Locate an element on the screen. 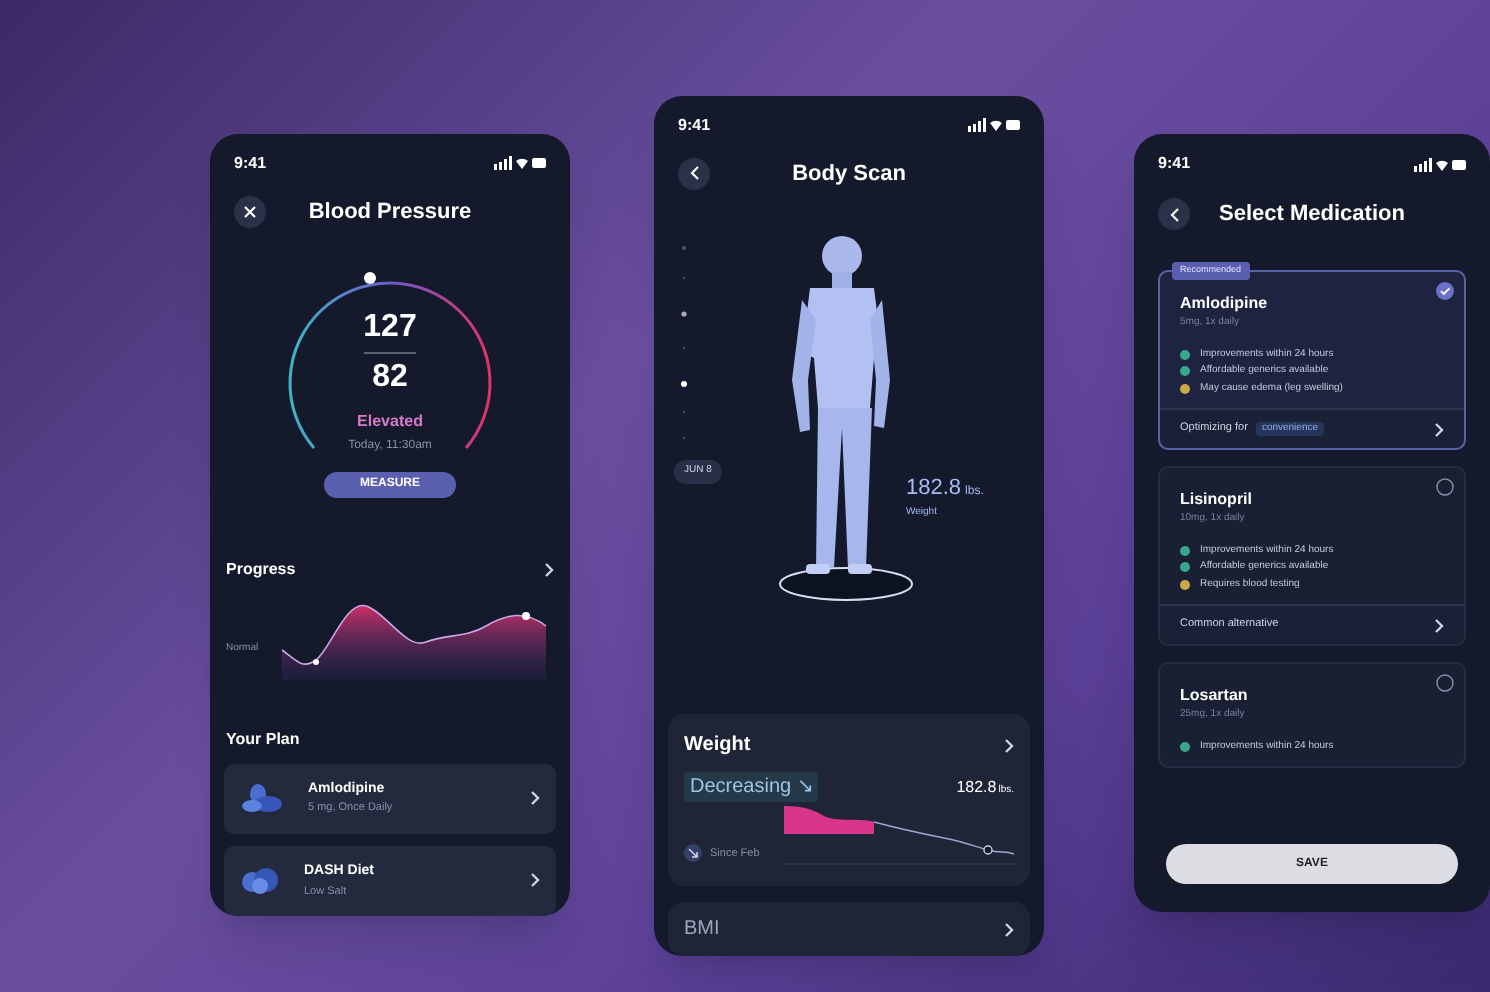 The width and height of the screenshot is (1490, 992). status-label: Elevated is located at coordinates (390, 422).